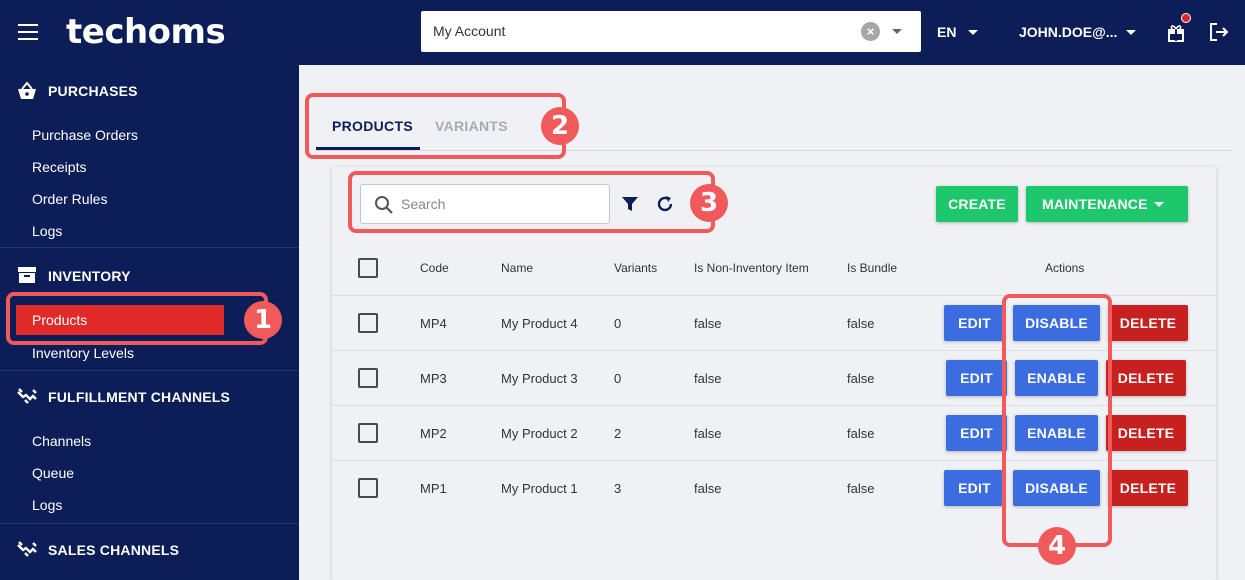 The image size is (1245, 580). Describe the element at coordinates (539, 323) in the screenshot. I see `cell-name: My Product 4` at that location.